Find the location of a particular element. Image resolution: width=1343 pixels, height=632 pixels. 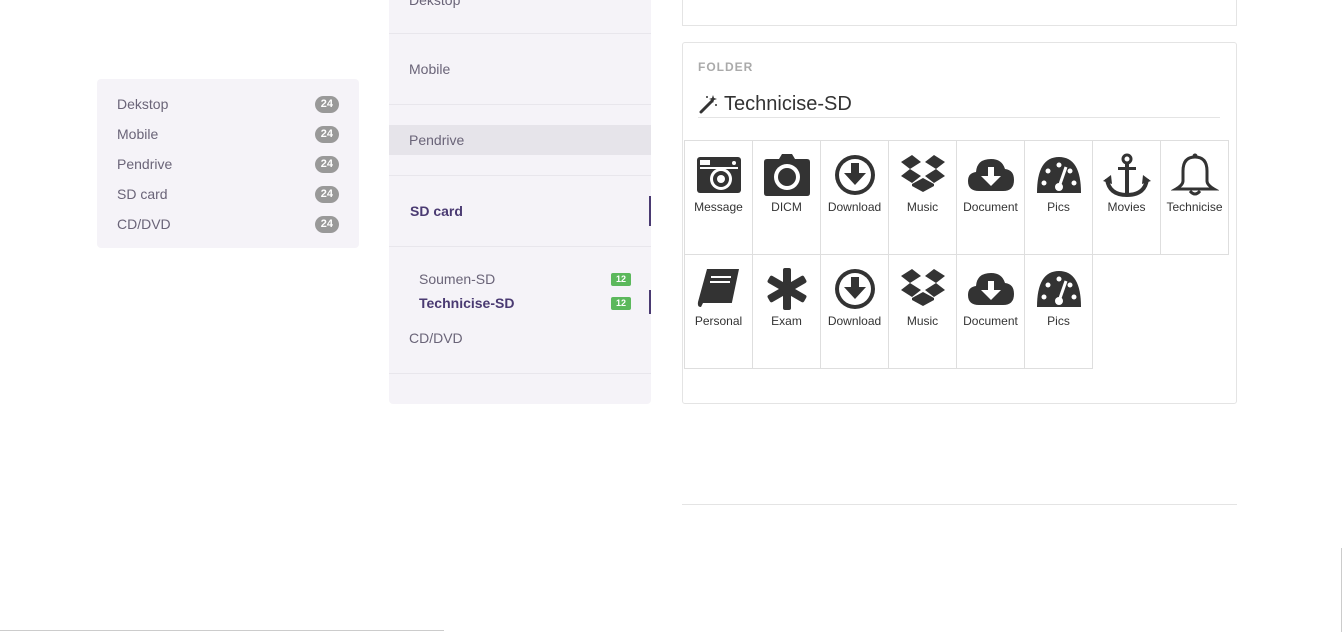

tree-subitem-soumen-sd: Soumen-SD 12 is located at coordinates (525, 279).